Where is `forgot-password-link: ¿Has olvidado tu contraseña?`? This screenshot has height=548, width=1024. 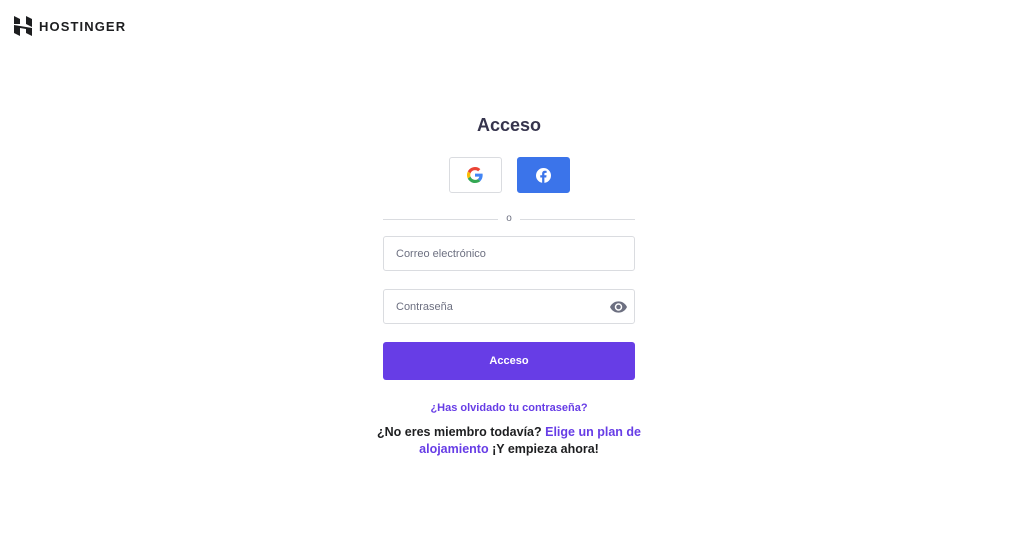
forgot-password-link: ¿Has olvidado tu contraseña? is located at coordinates (508, 408).